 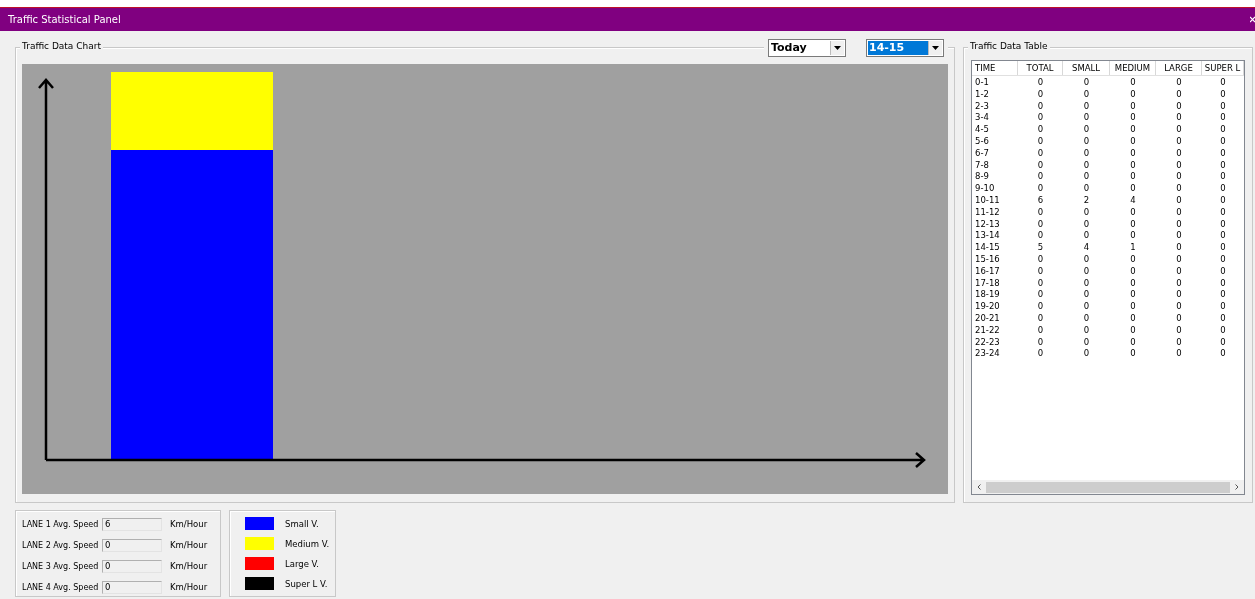 What do you see at coordinates (982, 118) in the screenshot?
I see `table-cell-text: 3-4` at bounding box center [982, 118].